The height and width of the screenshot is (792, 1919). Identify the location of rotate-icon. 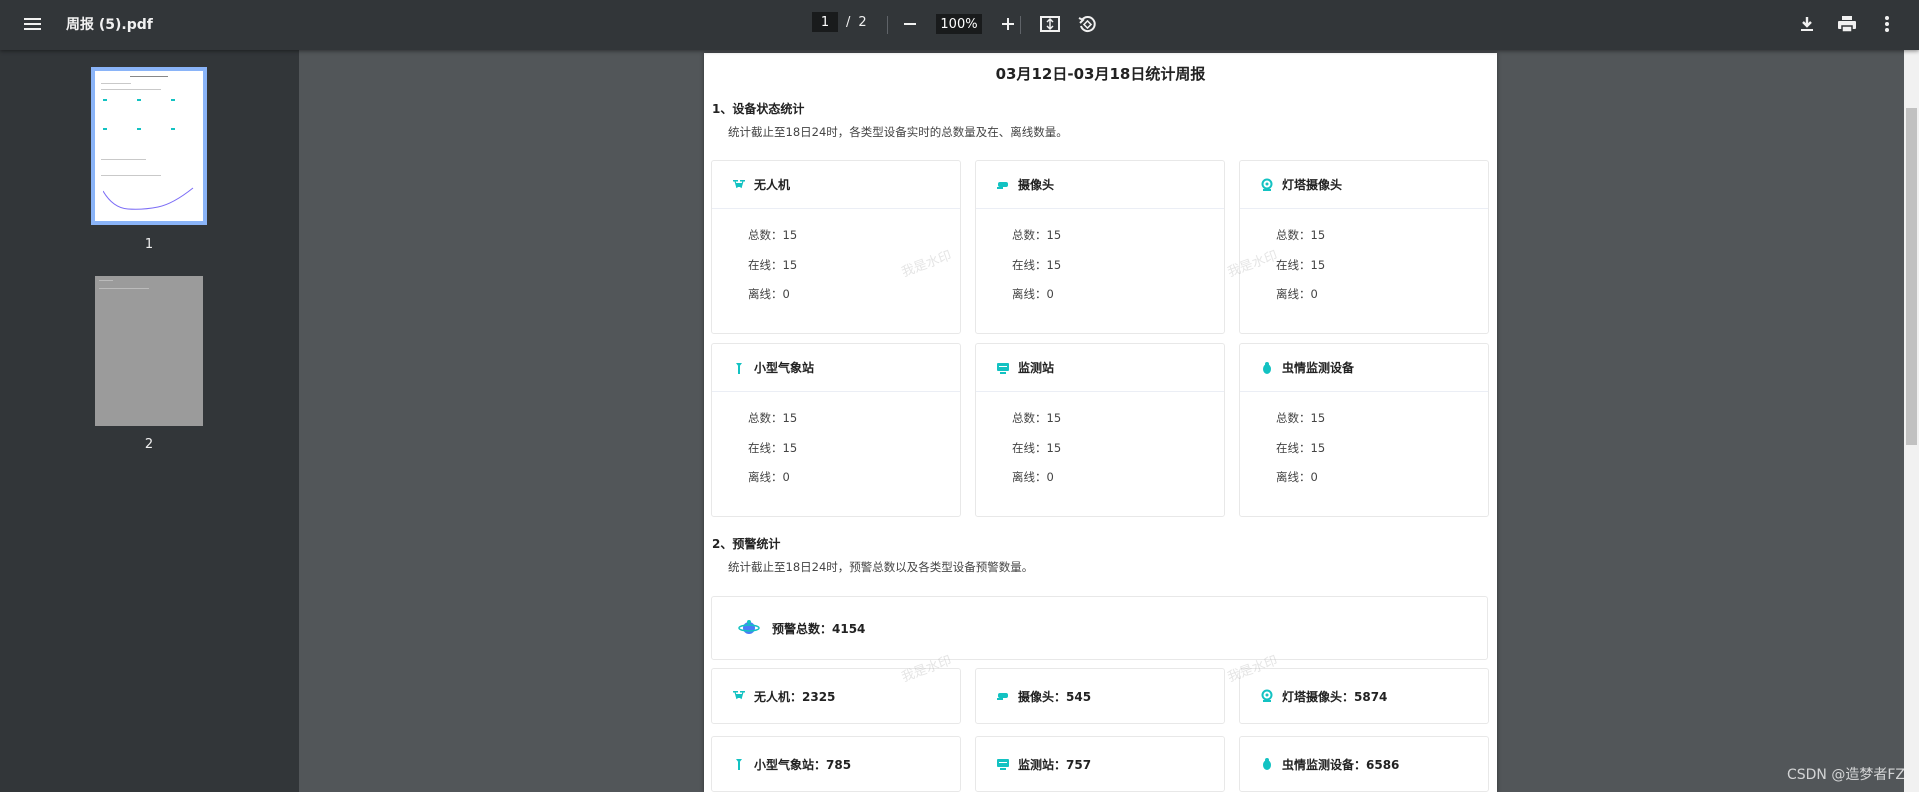
(1087, 24).